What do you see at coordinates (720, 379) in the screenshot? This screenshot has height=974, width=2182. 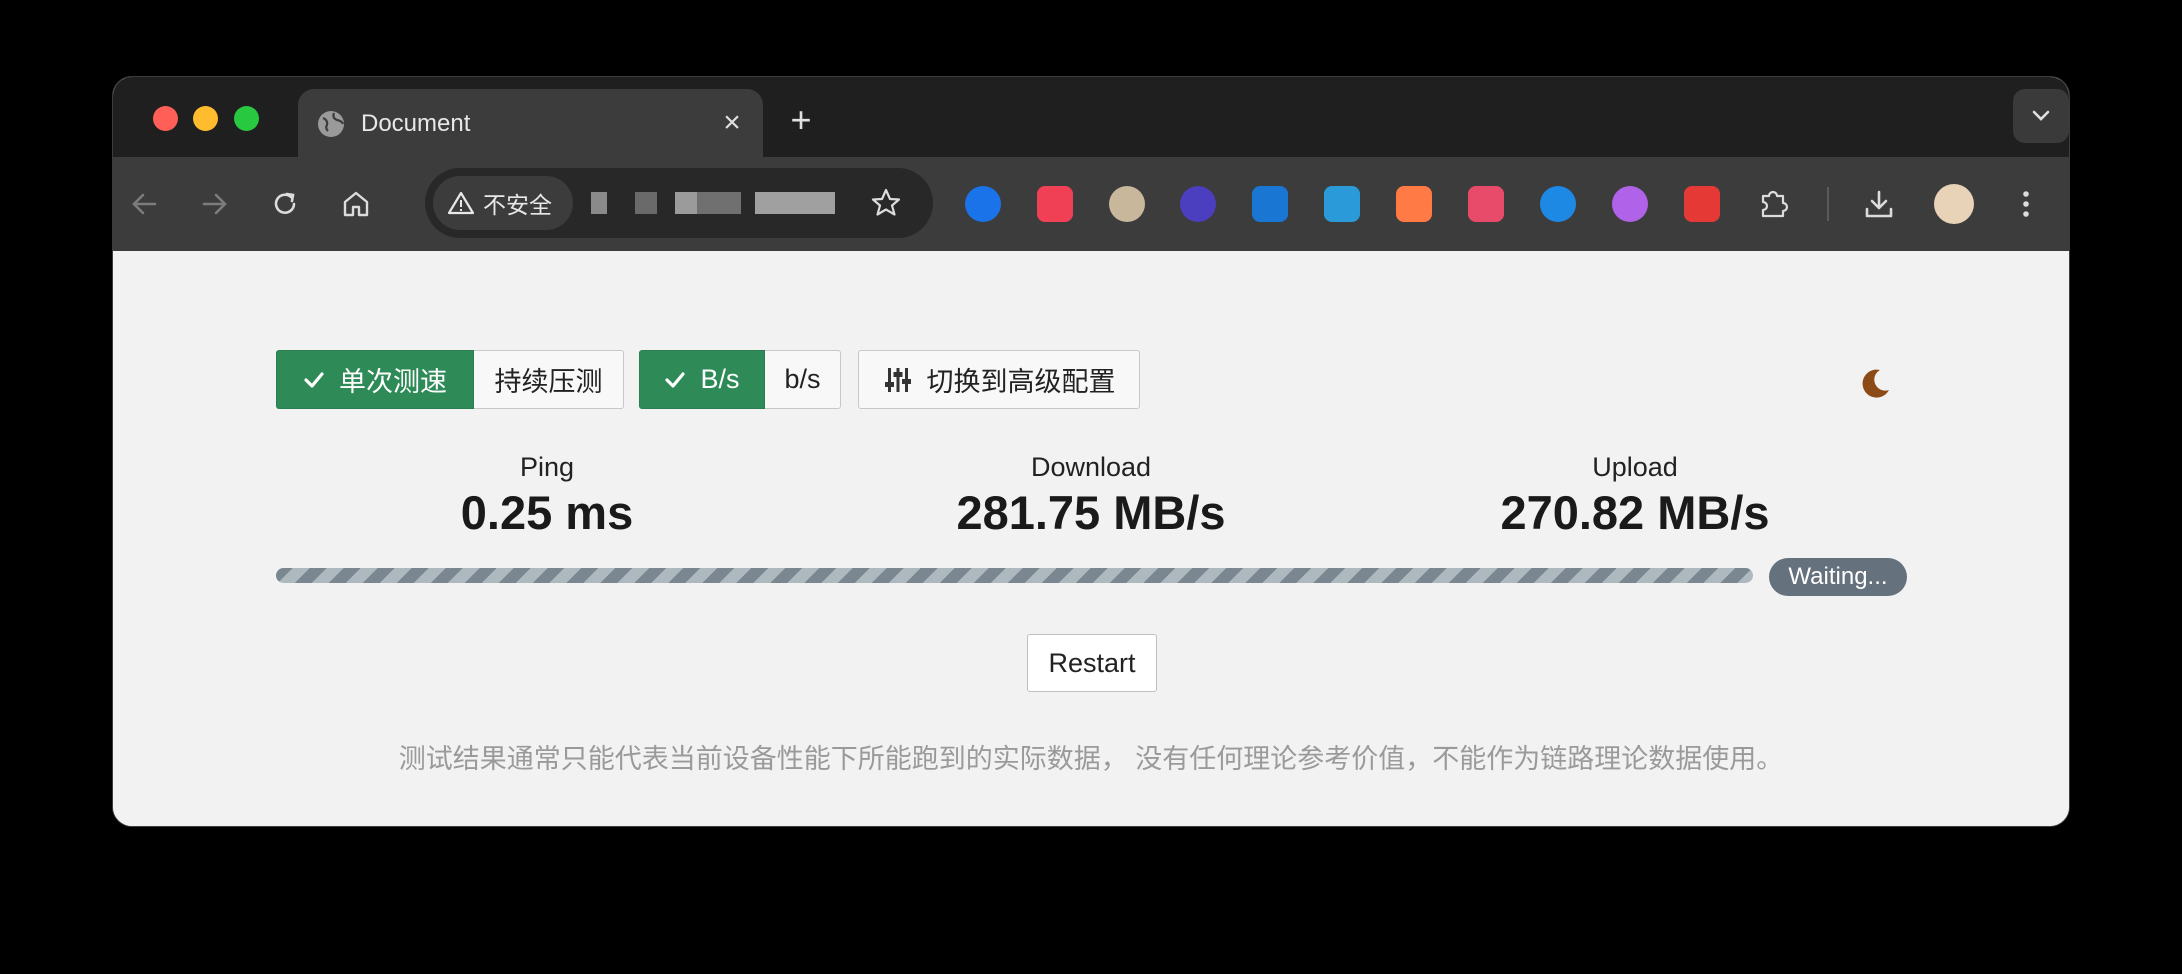 I see `unit-bytes-label: B/s` at bounding box center [720, 379].